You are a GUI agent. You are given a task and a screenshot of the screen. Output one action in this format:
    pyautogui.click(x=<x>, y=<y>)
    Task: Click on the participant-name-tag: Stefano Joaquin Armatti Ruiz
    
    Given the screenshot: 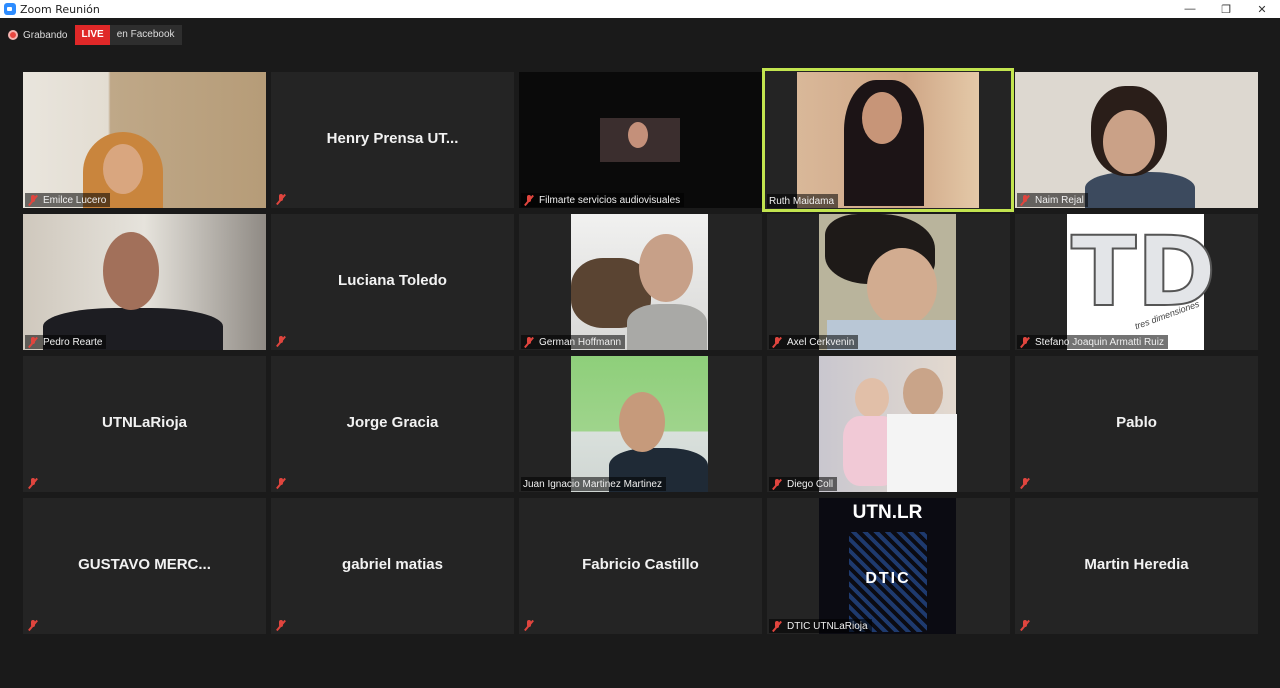 What is the action you would take?
    pyautogui.click(x=1092, y=342)
    